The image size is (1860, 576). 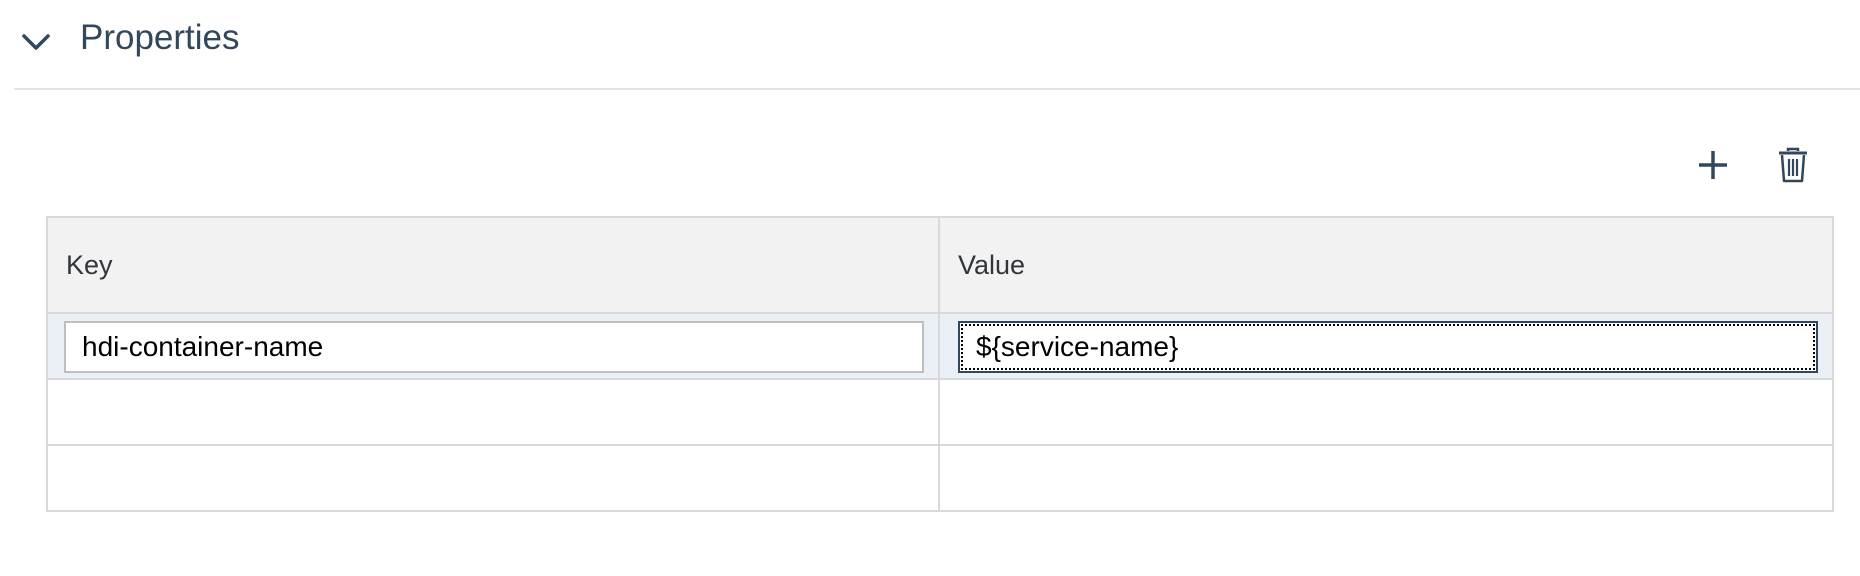 I want to click on collapse-toggle, so click(x=36, y=42).